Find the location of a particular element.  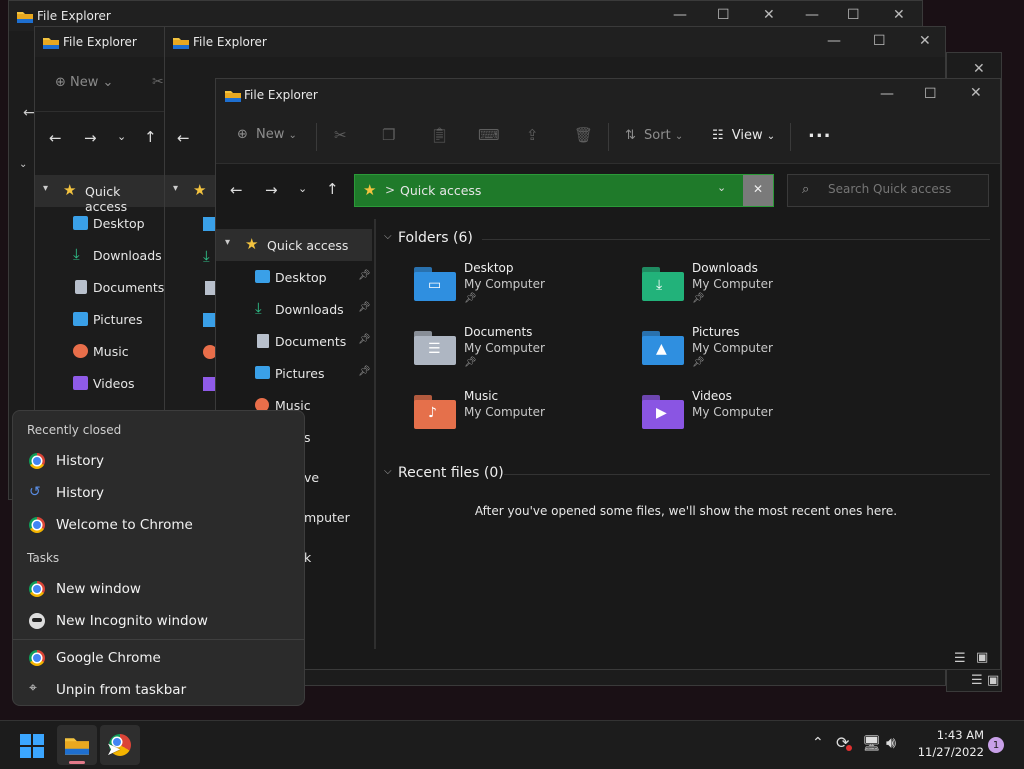

show-hidden-icons-chevron-icon: ⌃ is located at coordinates (818, 743).